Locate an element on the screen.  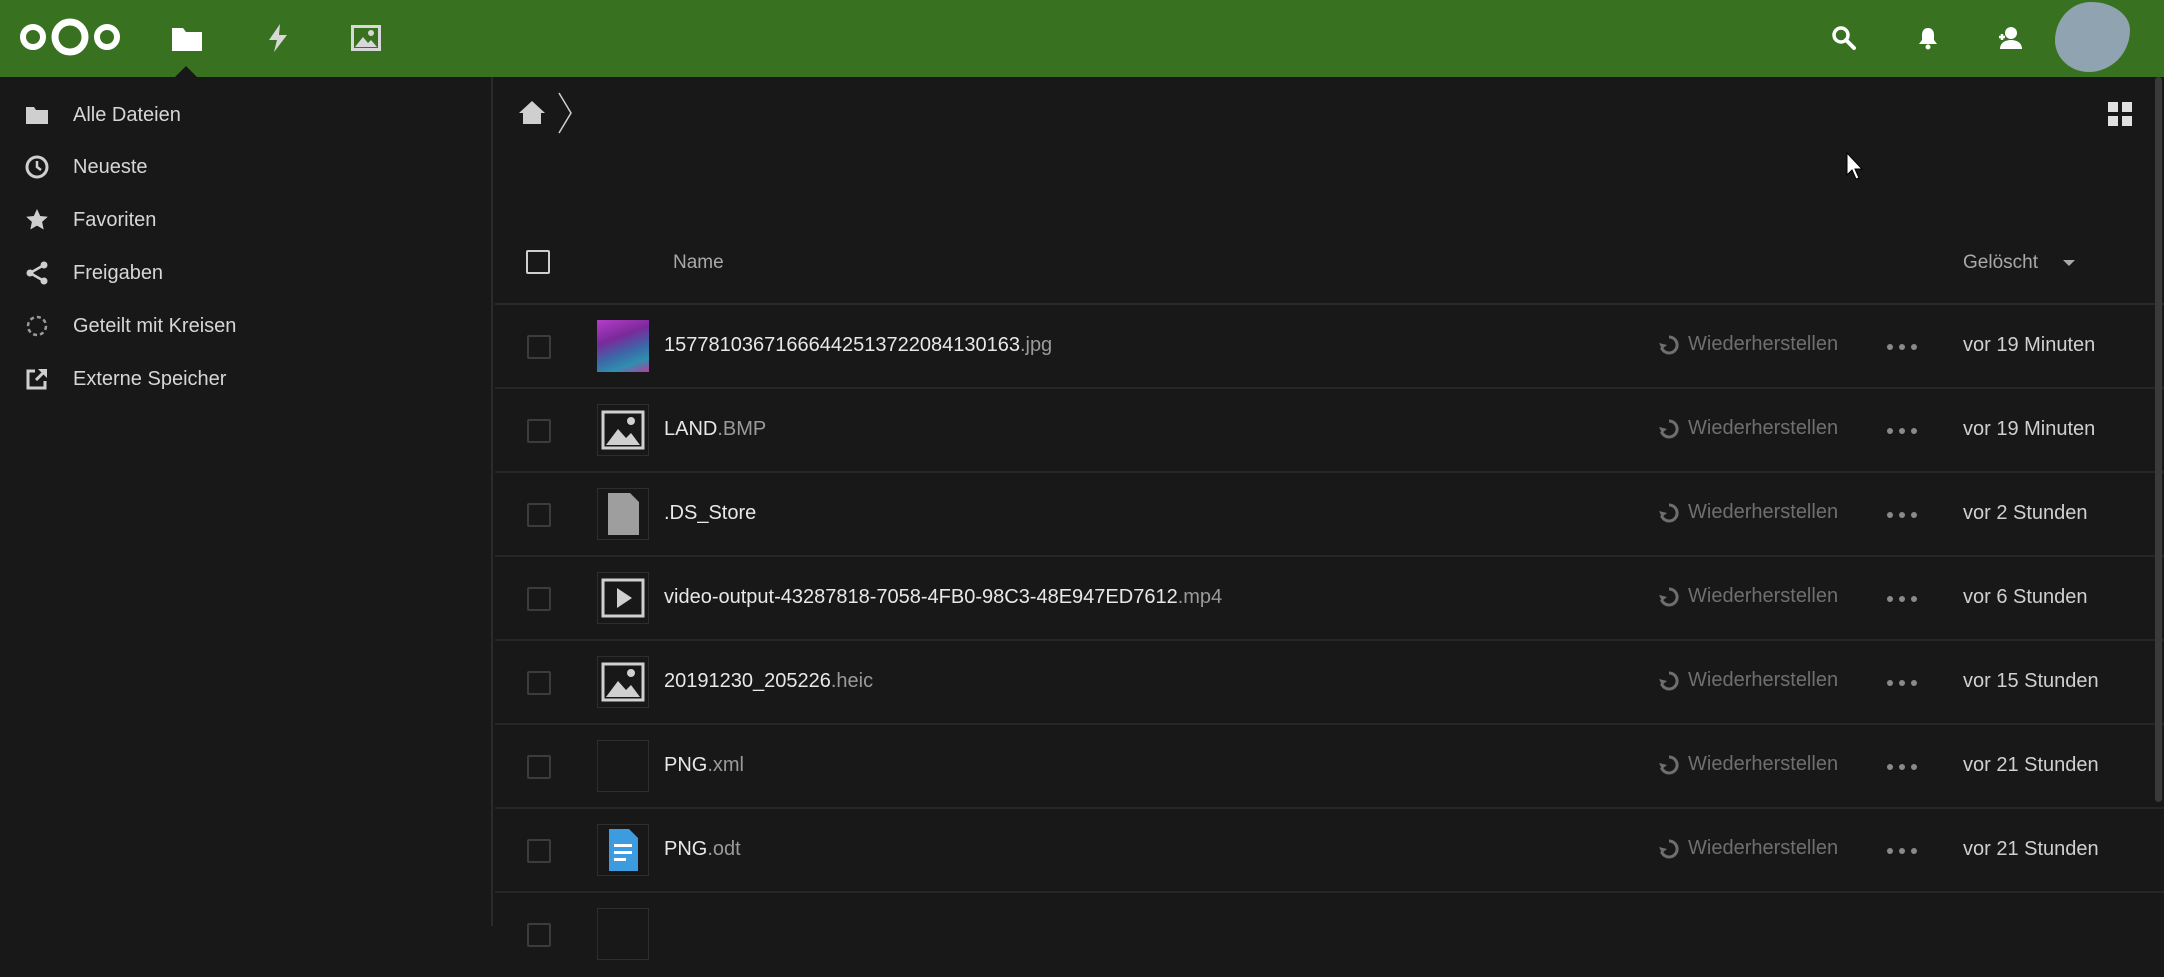
column-name-header: Name is located at coordinates (698, 263).